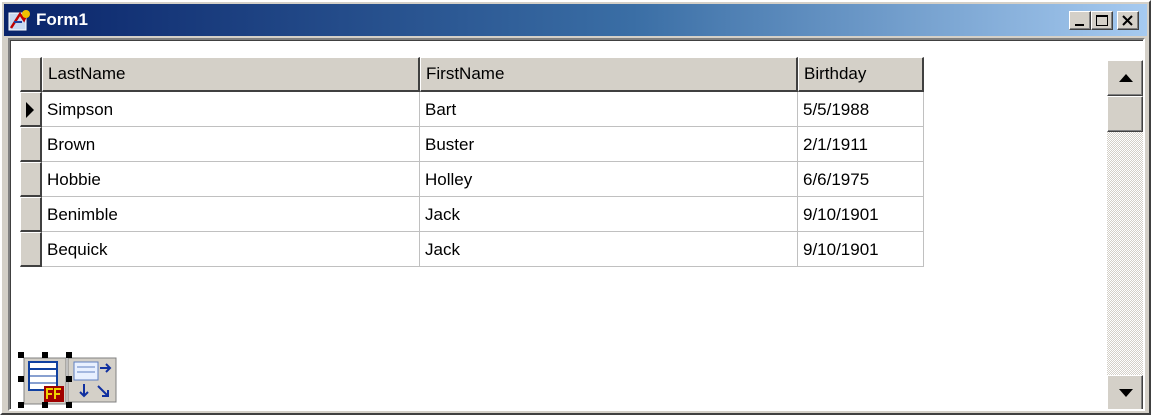 This screenshot has height=415, width=1151. I want to click on cell-firstname: Holley, so click(609, 179).